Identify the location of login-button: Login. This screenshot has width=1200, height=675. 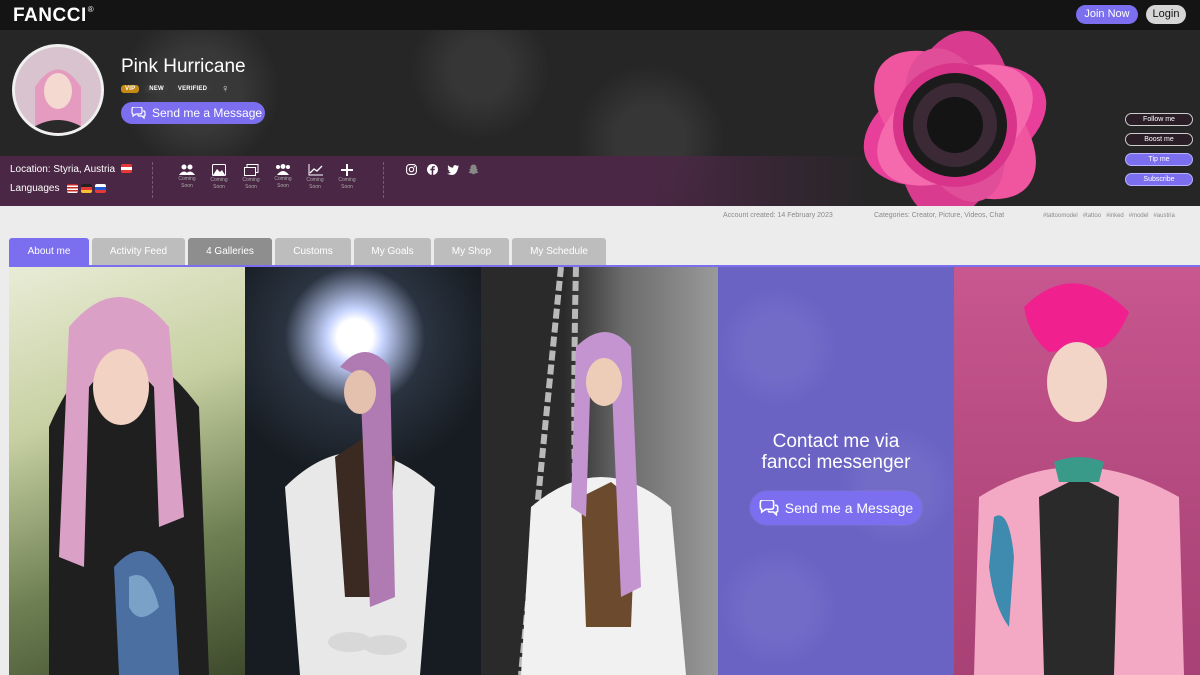
(1166, 14).